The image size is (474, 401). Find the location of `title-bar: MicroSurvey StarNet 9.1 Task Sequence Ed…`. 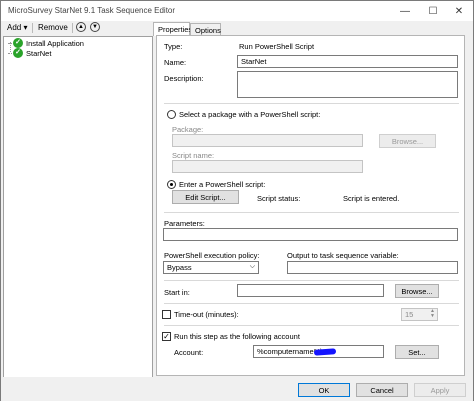

title-bar: MicroSurvey StarNet 9.1 Task Sequence Ed… is located at coordinates (237, 11).